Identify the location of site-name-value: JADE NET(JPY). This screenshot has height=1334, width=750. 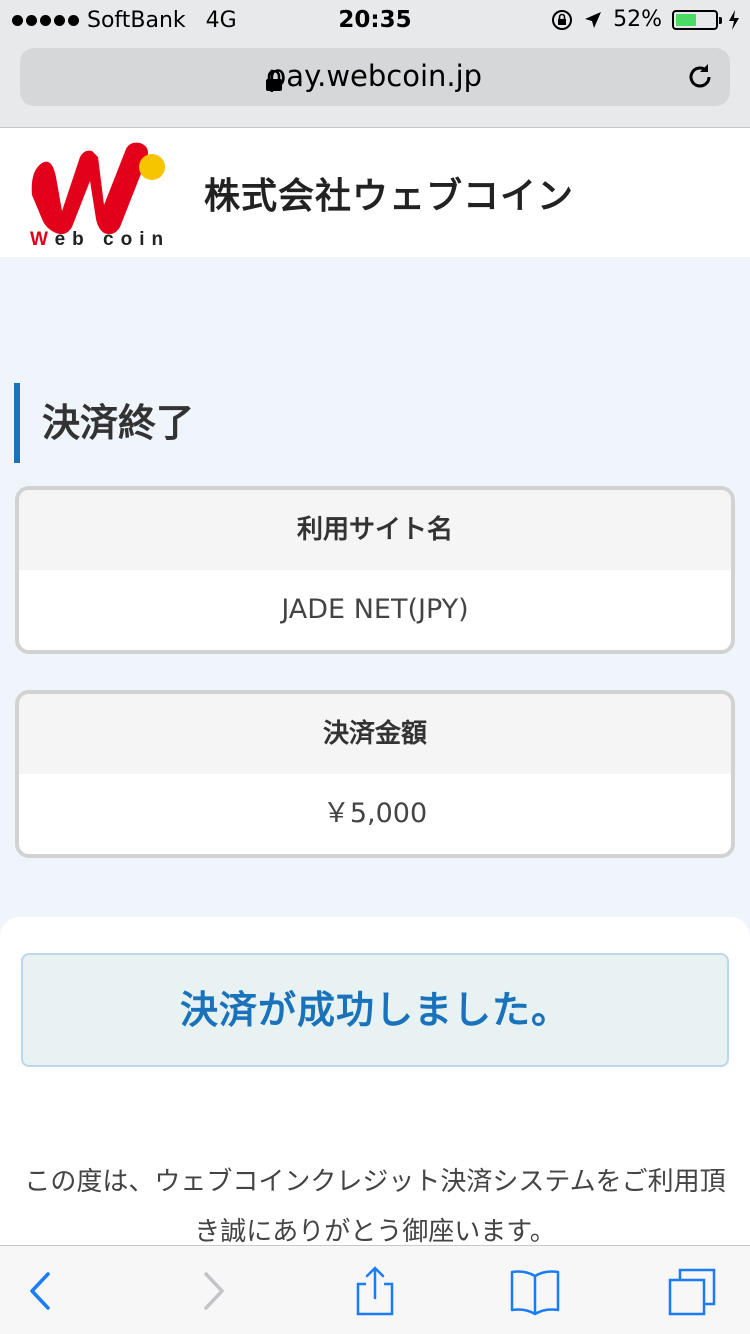
(375, 609).